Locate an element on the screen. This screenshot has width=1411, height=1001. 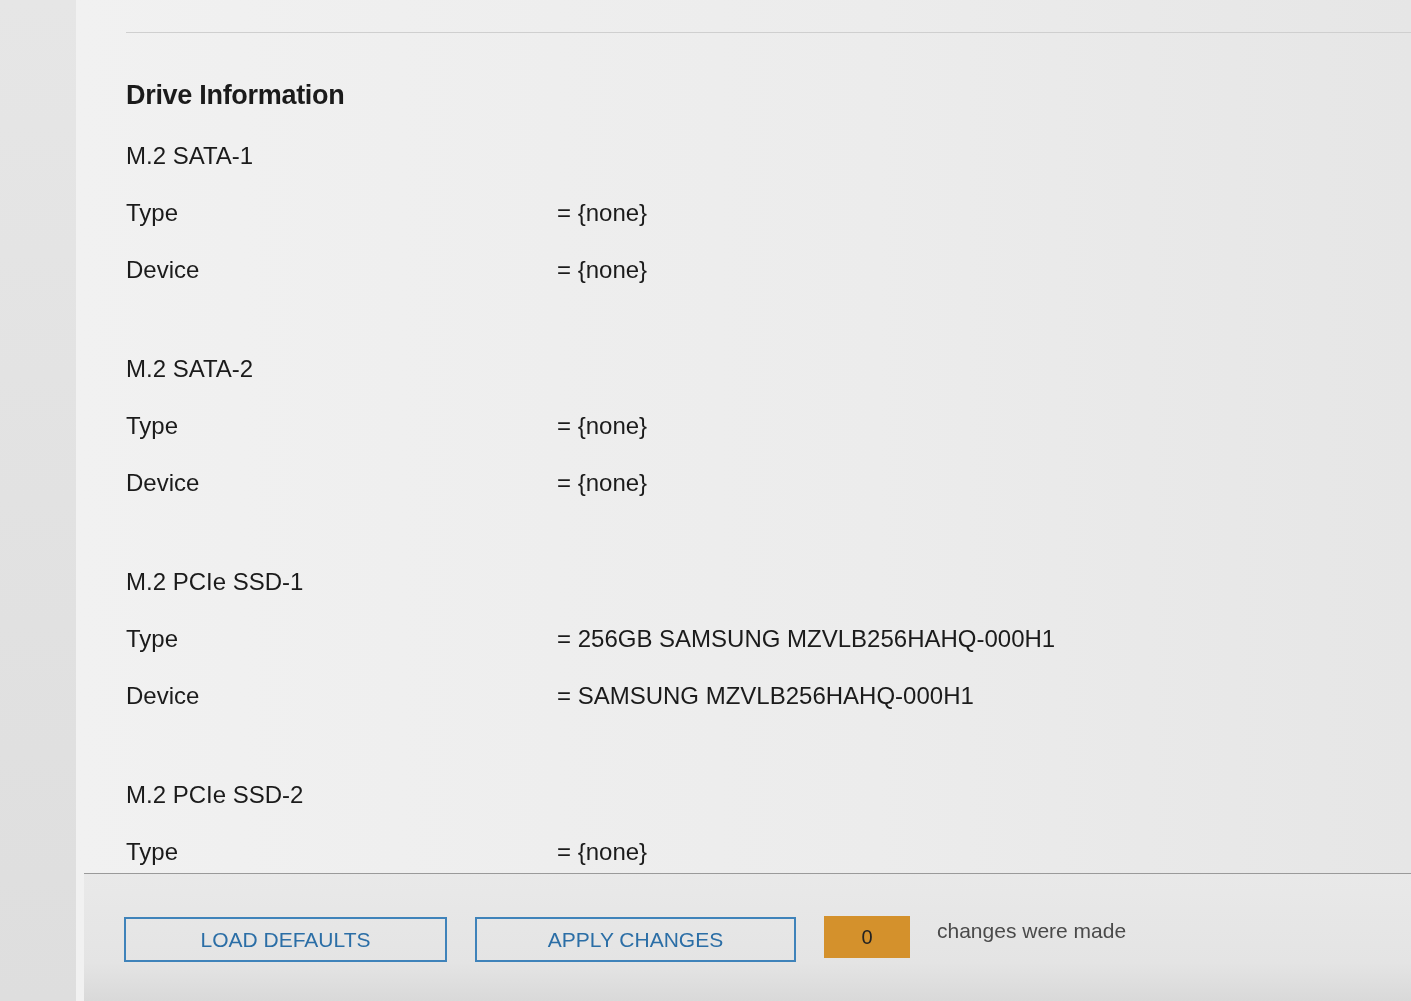
field-value: = 256GB SAMSUNG MZVLB256HAHQ-000H1 is located at coordinates (806, 638).